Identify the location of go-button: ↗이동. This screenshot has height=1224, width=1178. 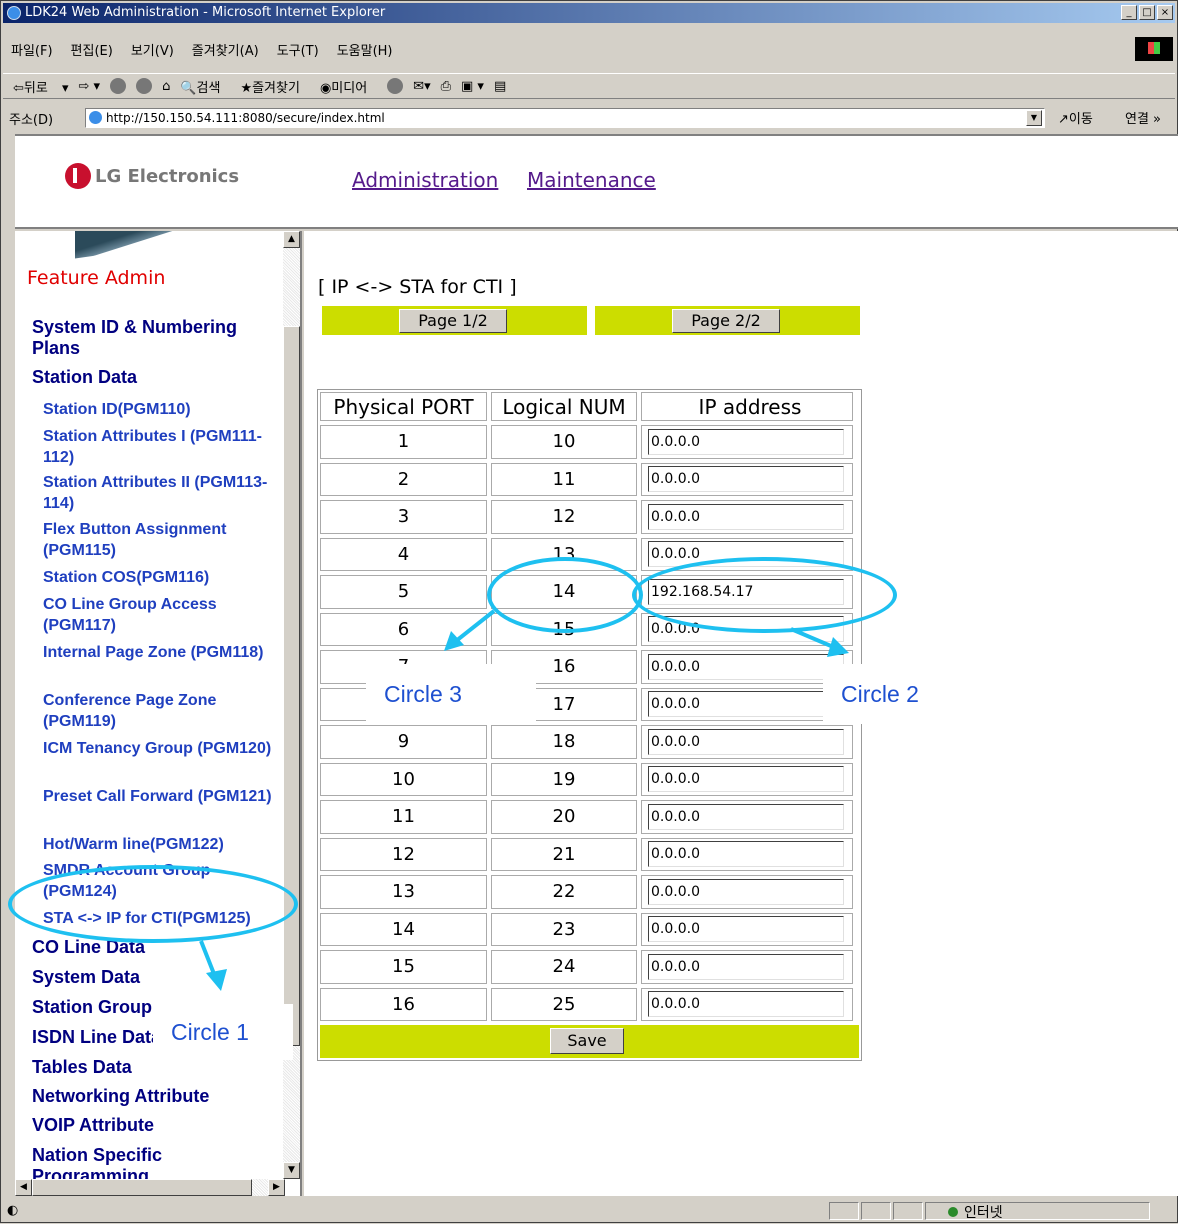
(1075, 117).